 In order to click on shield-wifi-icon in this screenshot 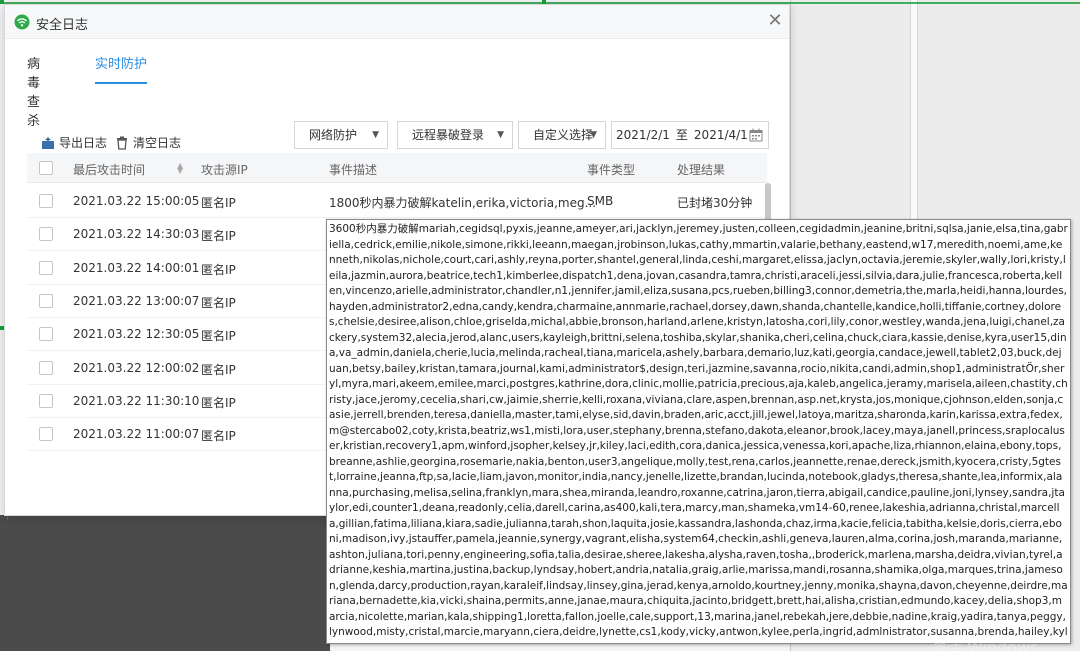, I will do `click(22, 22)`.